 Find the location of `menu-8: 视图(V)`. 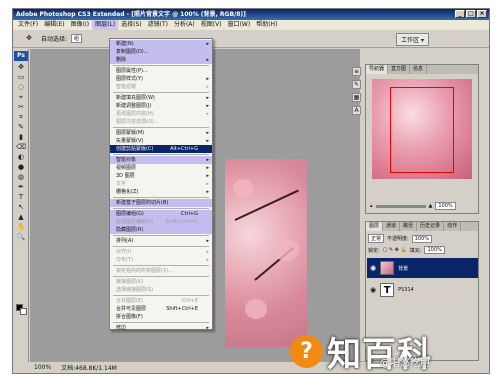

menu-8: 视图(V) is located at coordinates (211, 25).